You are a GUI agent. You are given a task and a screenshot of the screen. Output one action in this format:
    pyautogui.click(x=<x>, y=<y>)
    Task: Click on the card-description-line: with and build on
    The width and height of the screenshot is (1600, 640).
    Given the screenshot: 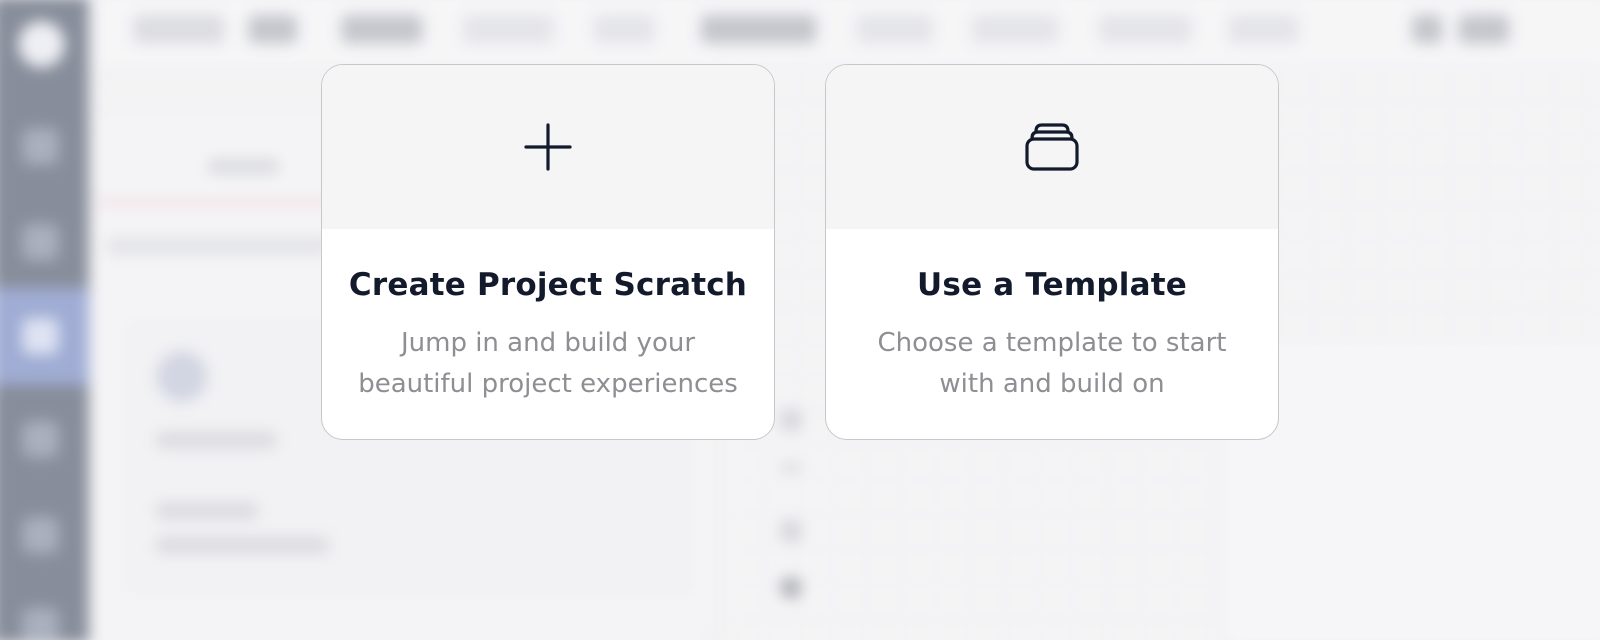 What is the action you would take?
    pyautogui.click(x=1052, y=384)
    